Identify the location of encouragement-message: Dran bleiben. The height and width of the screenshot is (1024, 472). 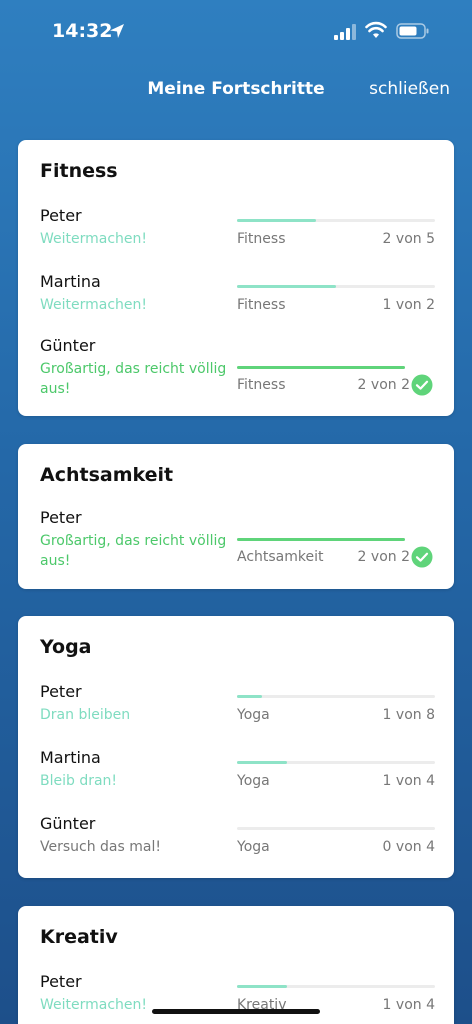
(85, 715).